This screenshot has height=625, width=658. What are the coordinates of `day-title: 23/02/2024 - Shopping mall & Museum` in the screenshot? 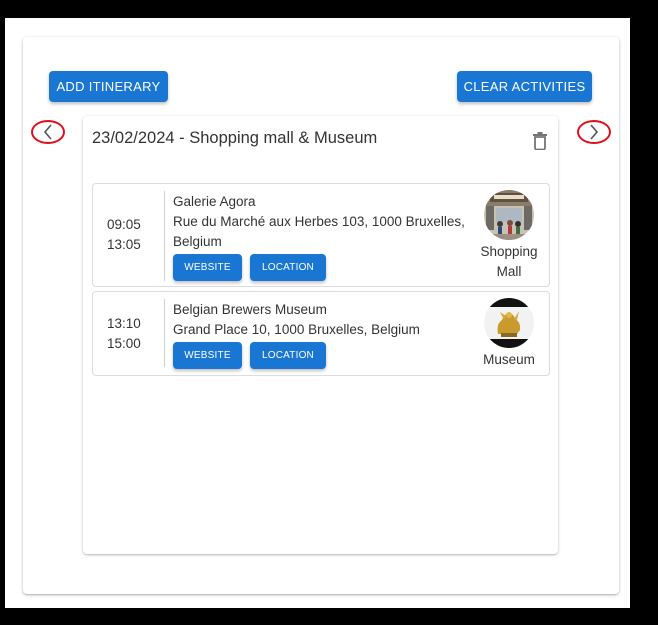 It's located at (235, 138).